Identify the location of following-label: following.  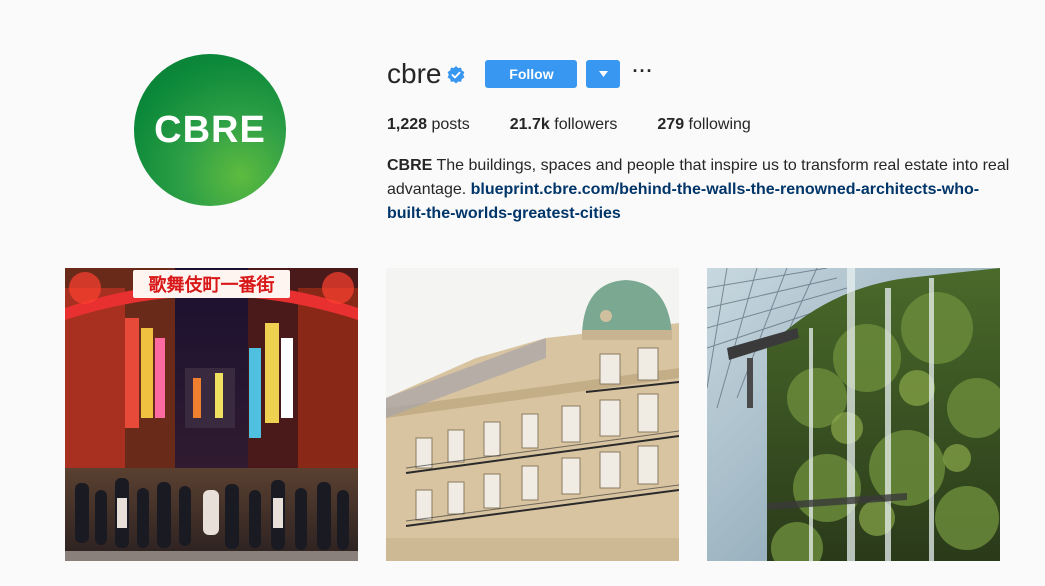
(719, 124).